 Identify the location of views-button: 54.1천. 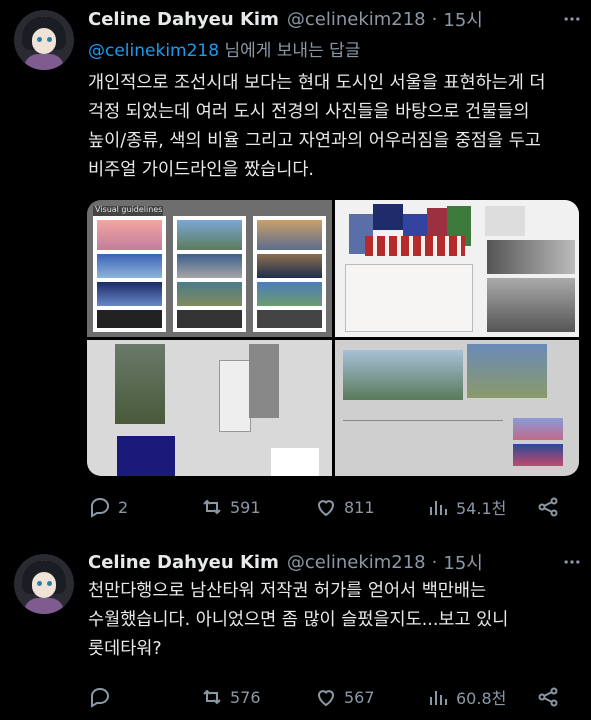
(466, 507).